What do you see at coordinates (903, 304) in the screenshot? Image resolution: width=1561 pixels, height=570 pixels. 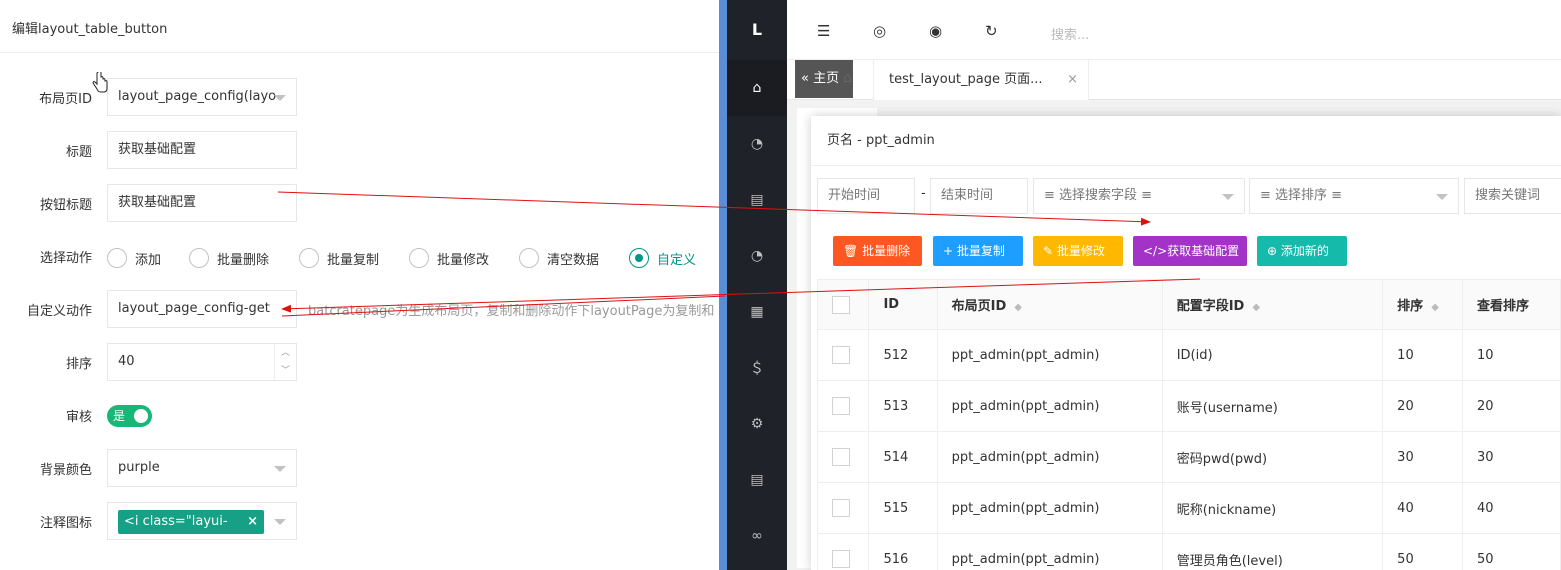 I see `col-id: ID` at bounding box center [903, 304].